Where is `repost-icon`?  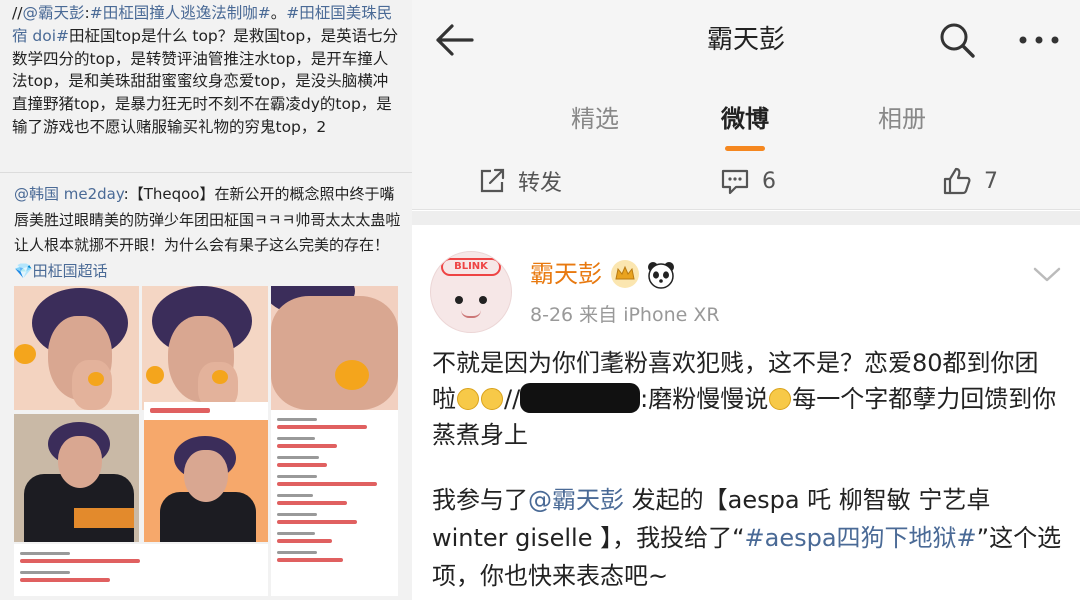
repost-icon is located at coordinates (492, 180).